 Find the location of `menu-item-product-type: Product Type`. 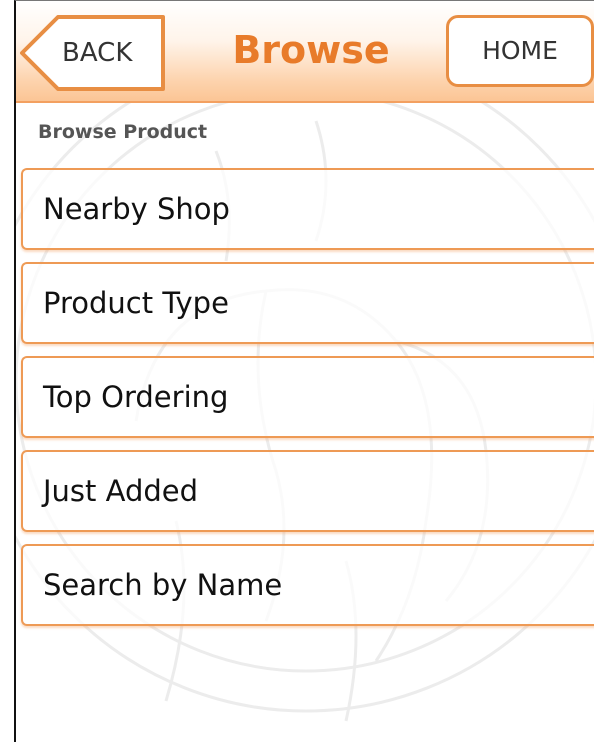

menu-item-product-type: Product Type is located at coordinates (307, 303).